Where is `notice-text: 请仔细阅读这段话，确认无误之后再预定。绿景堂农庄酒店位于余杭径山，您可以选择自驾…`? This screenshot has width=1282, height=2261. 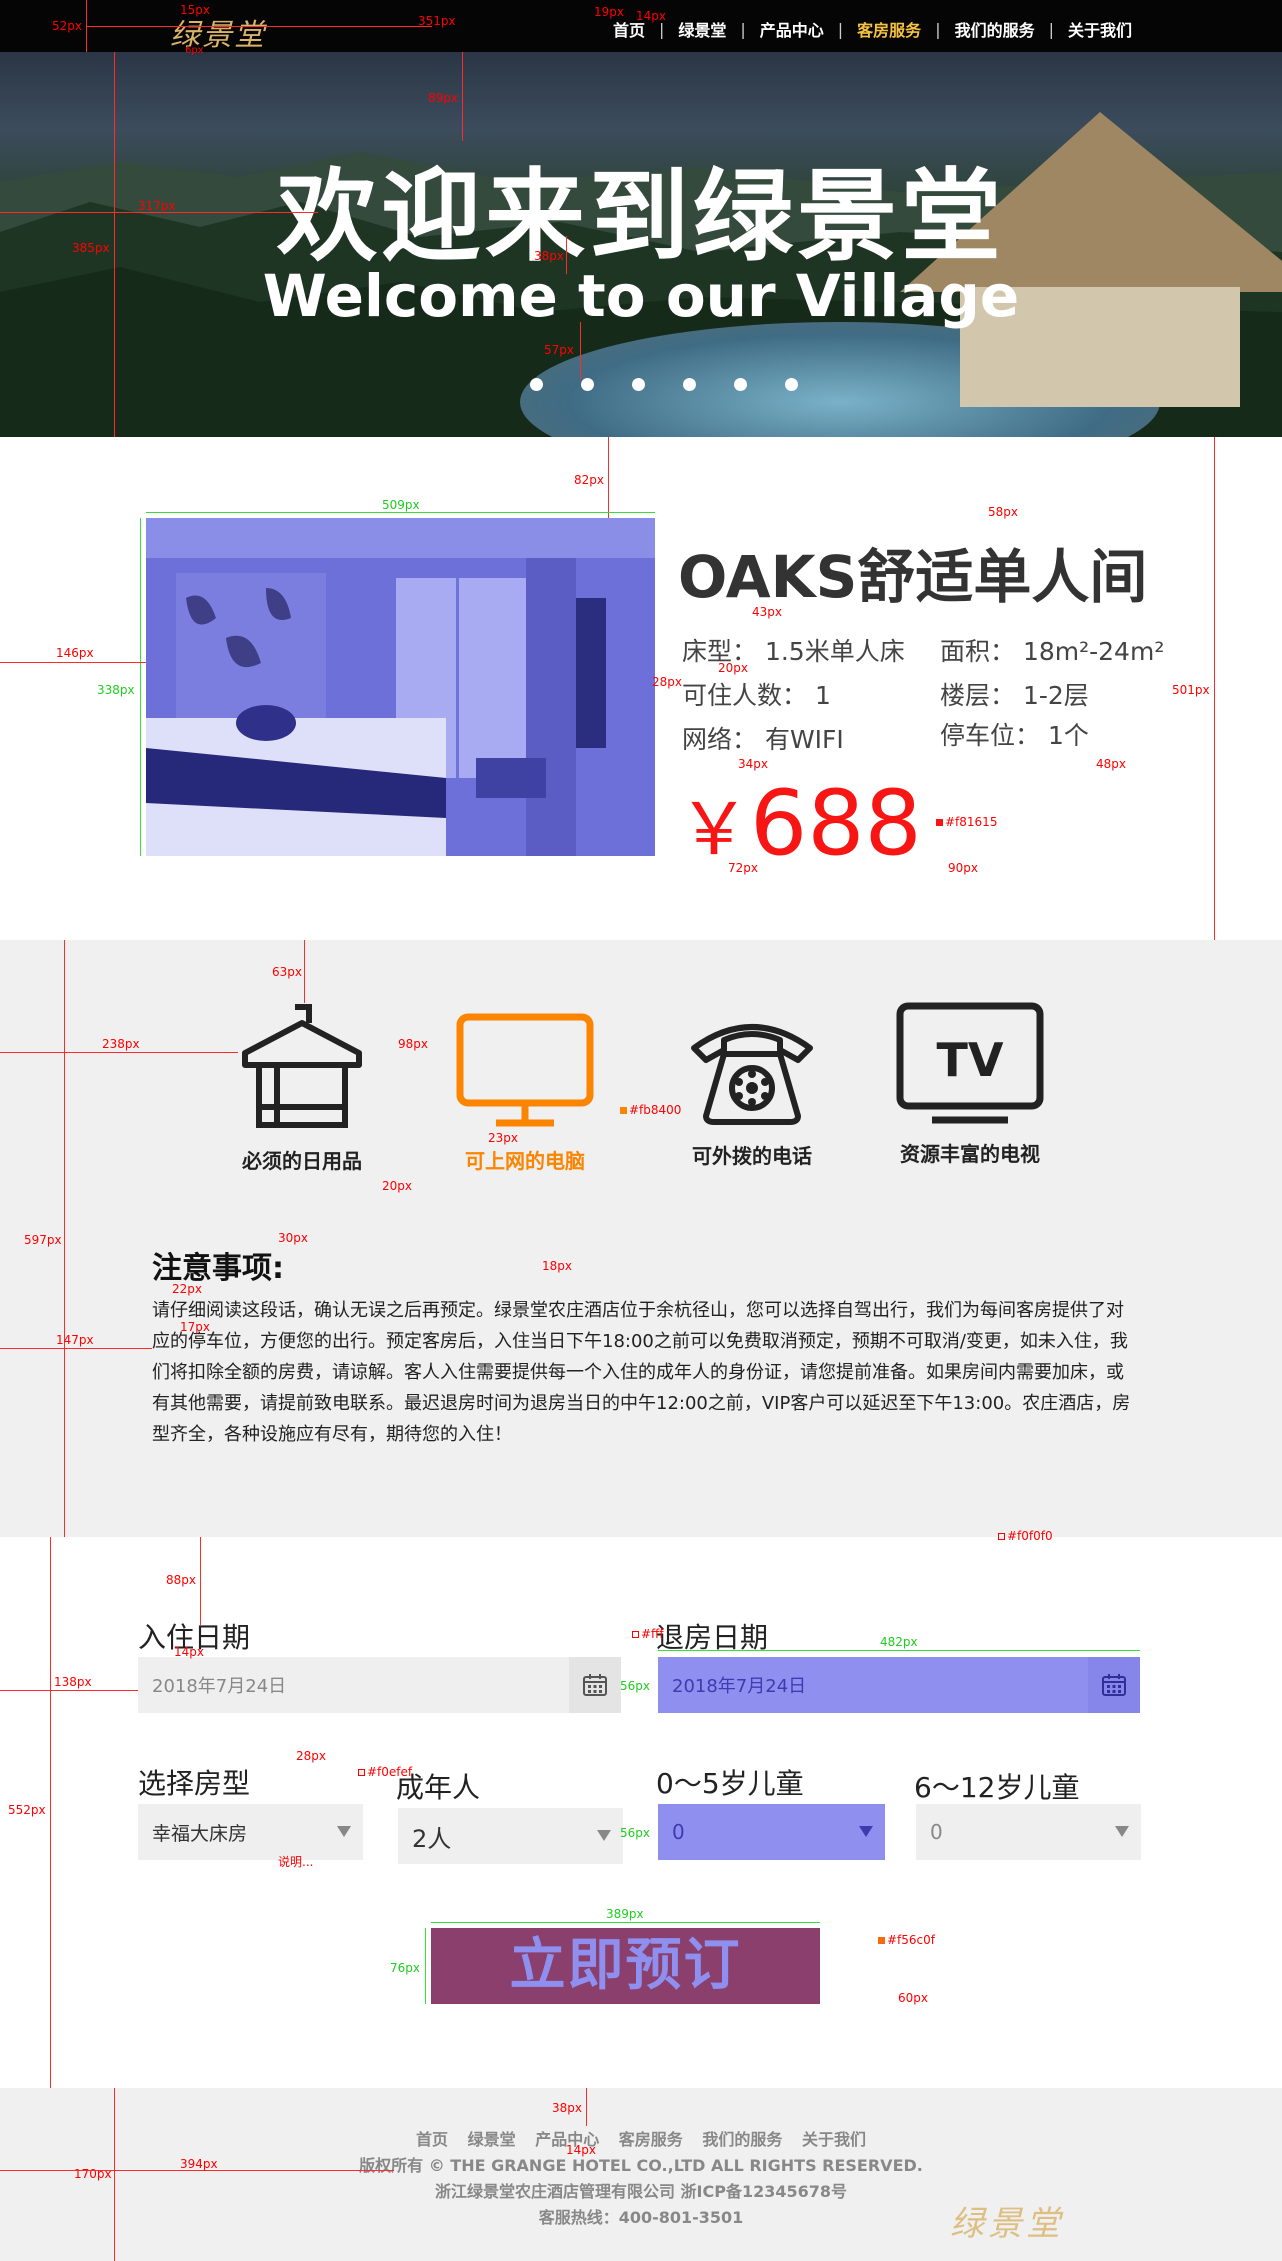 notice-text: 请仔细阅读这段话，确认无误之后再预定。绿景堂农庄酒店位于余杭径山，您可以选择自驾… is located at coordinates (641, 1372).